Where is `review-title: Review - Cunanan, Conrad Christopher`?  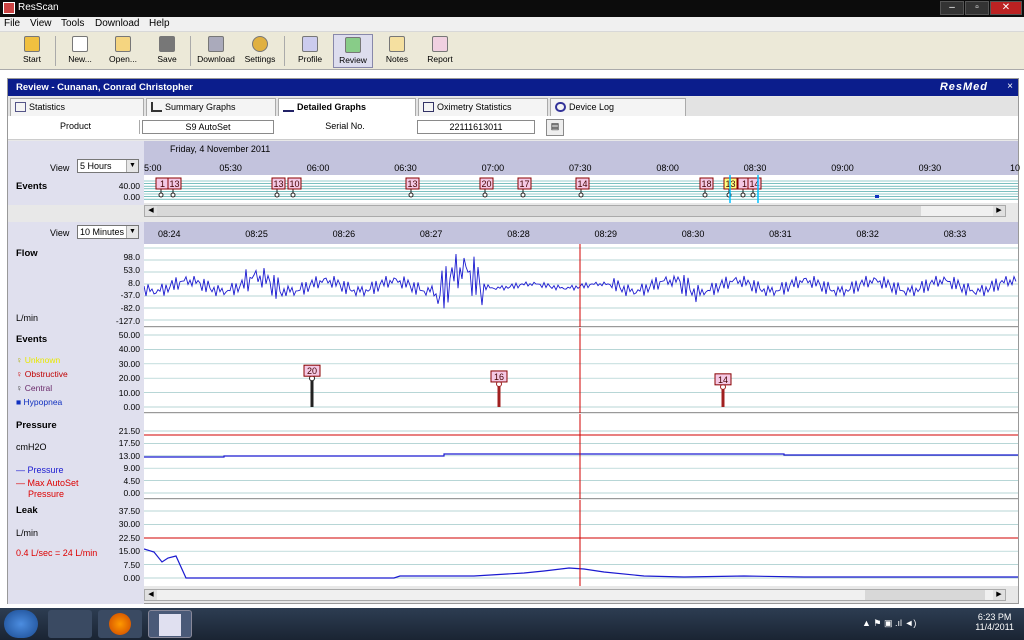
review-title: Review - Cunanan, Conrad Christopher is located at coordinates (104, 87).